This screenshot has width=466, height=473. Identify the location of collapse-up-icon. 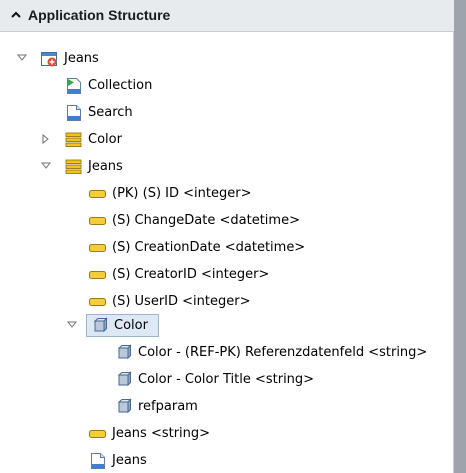
(16, 15).